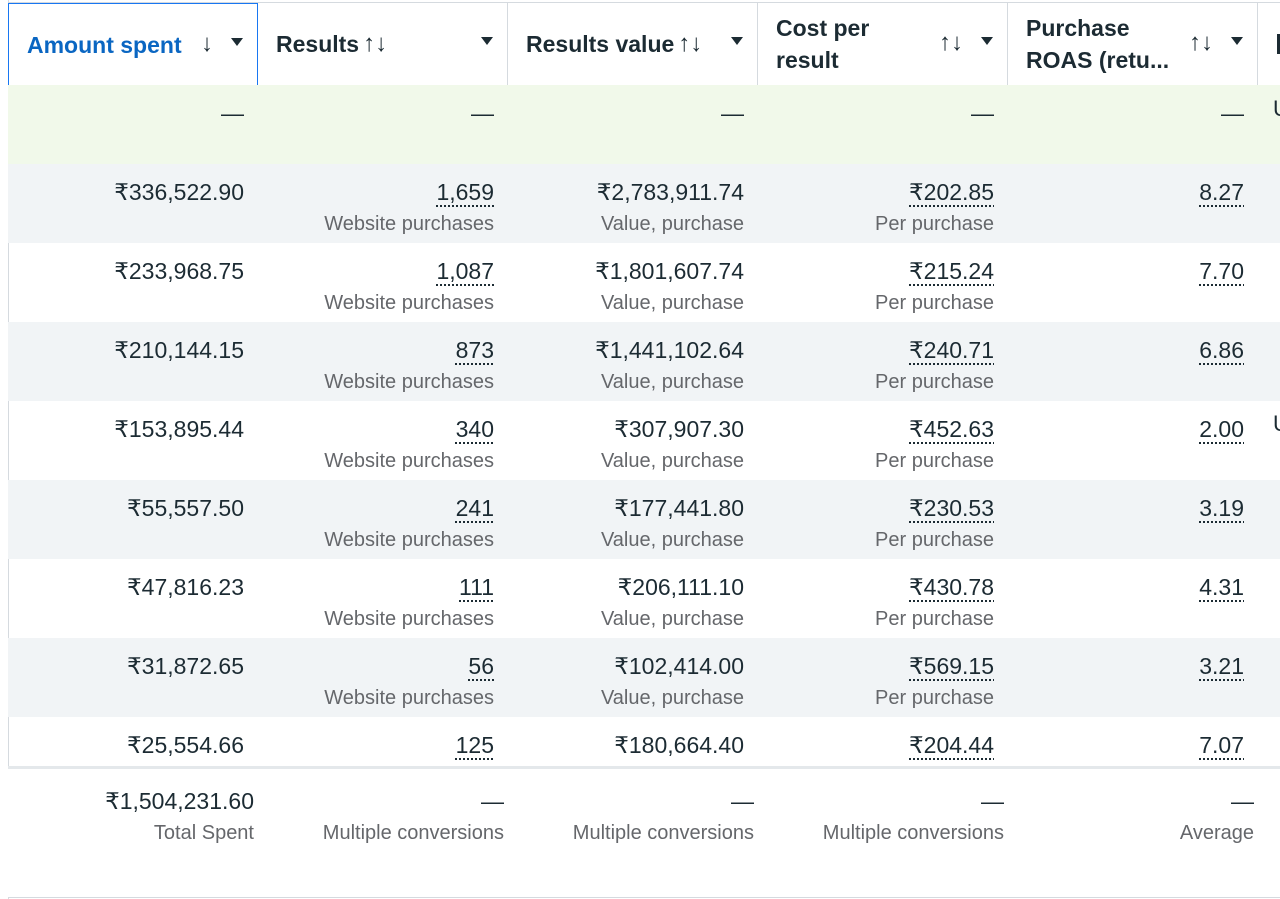 The width and height of the screenshot is (1280, 899). Describe the element at coordinates (179, 801) in the screenshot. I see `total-spent-value: ₹1,504,231.60` at that location.